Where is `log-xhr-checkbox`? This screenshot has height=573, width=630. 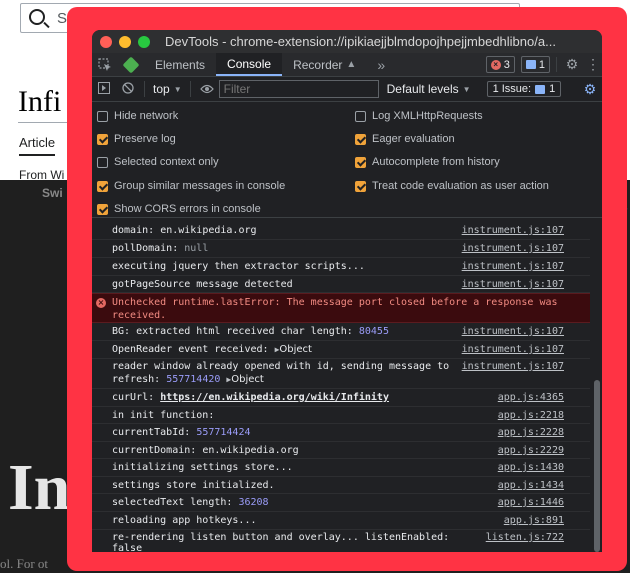 log-xhr-checkbox is located at coordinates (360, 116).